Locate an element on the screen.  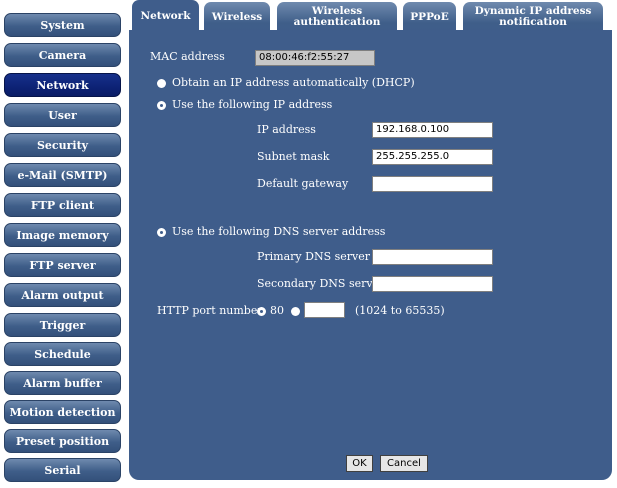
primary-dns-label: Primary DNS server is located at coordinates (314, 256).